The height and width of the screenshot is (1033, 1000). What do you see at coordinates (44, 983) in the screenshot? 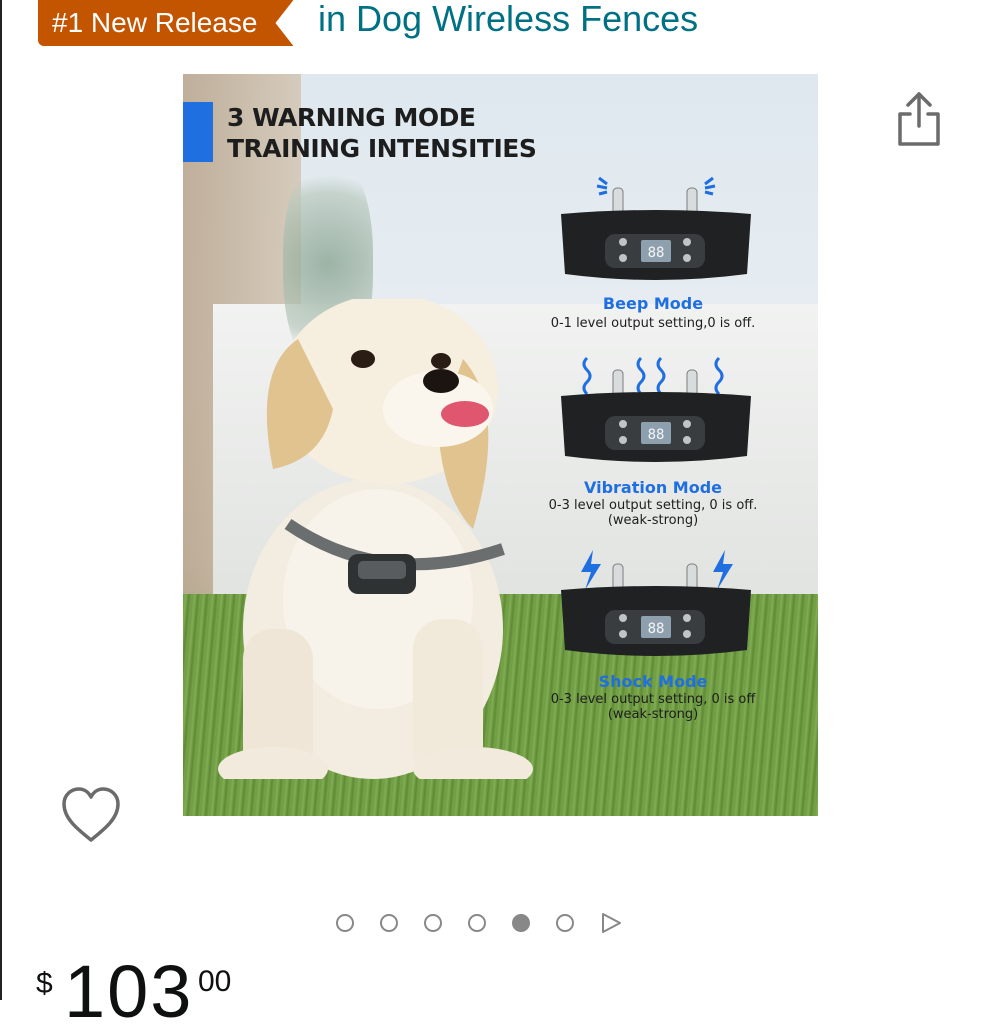
I see `price-currency-symbol: $` at bounding box center [44, 983].